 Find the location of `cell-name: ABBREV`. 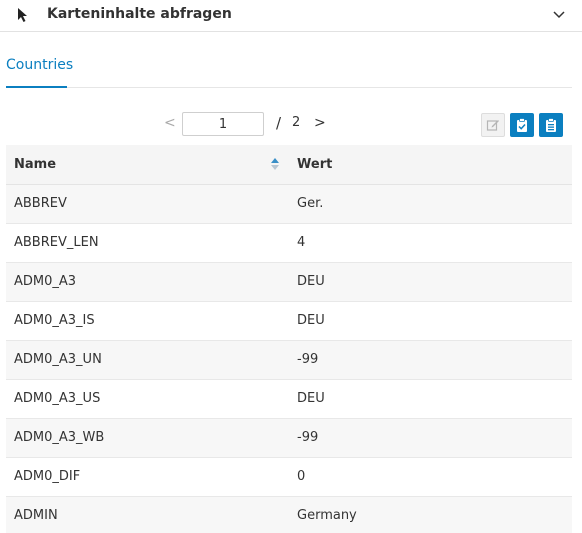

cell-name: ABBREV is located at coordinates (147, 204).